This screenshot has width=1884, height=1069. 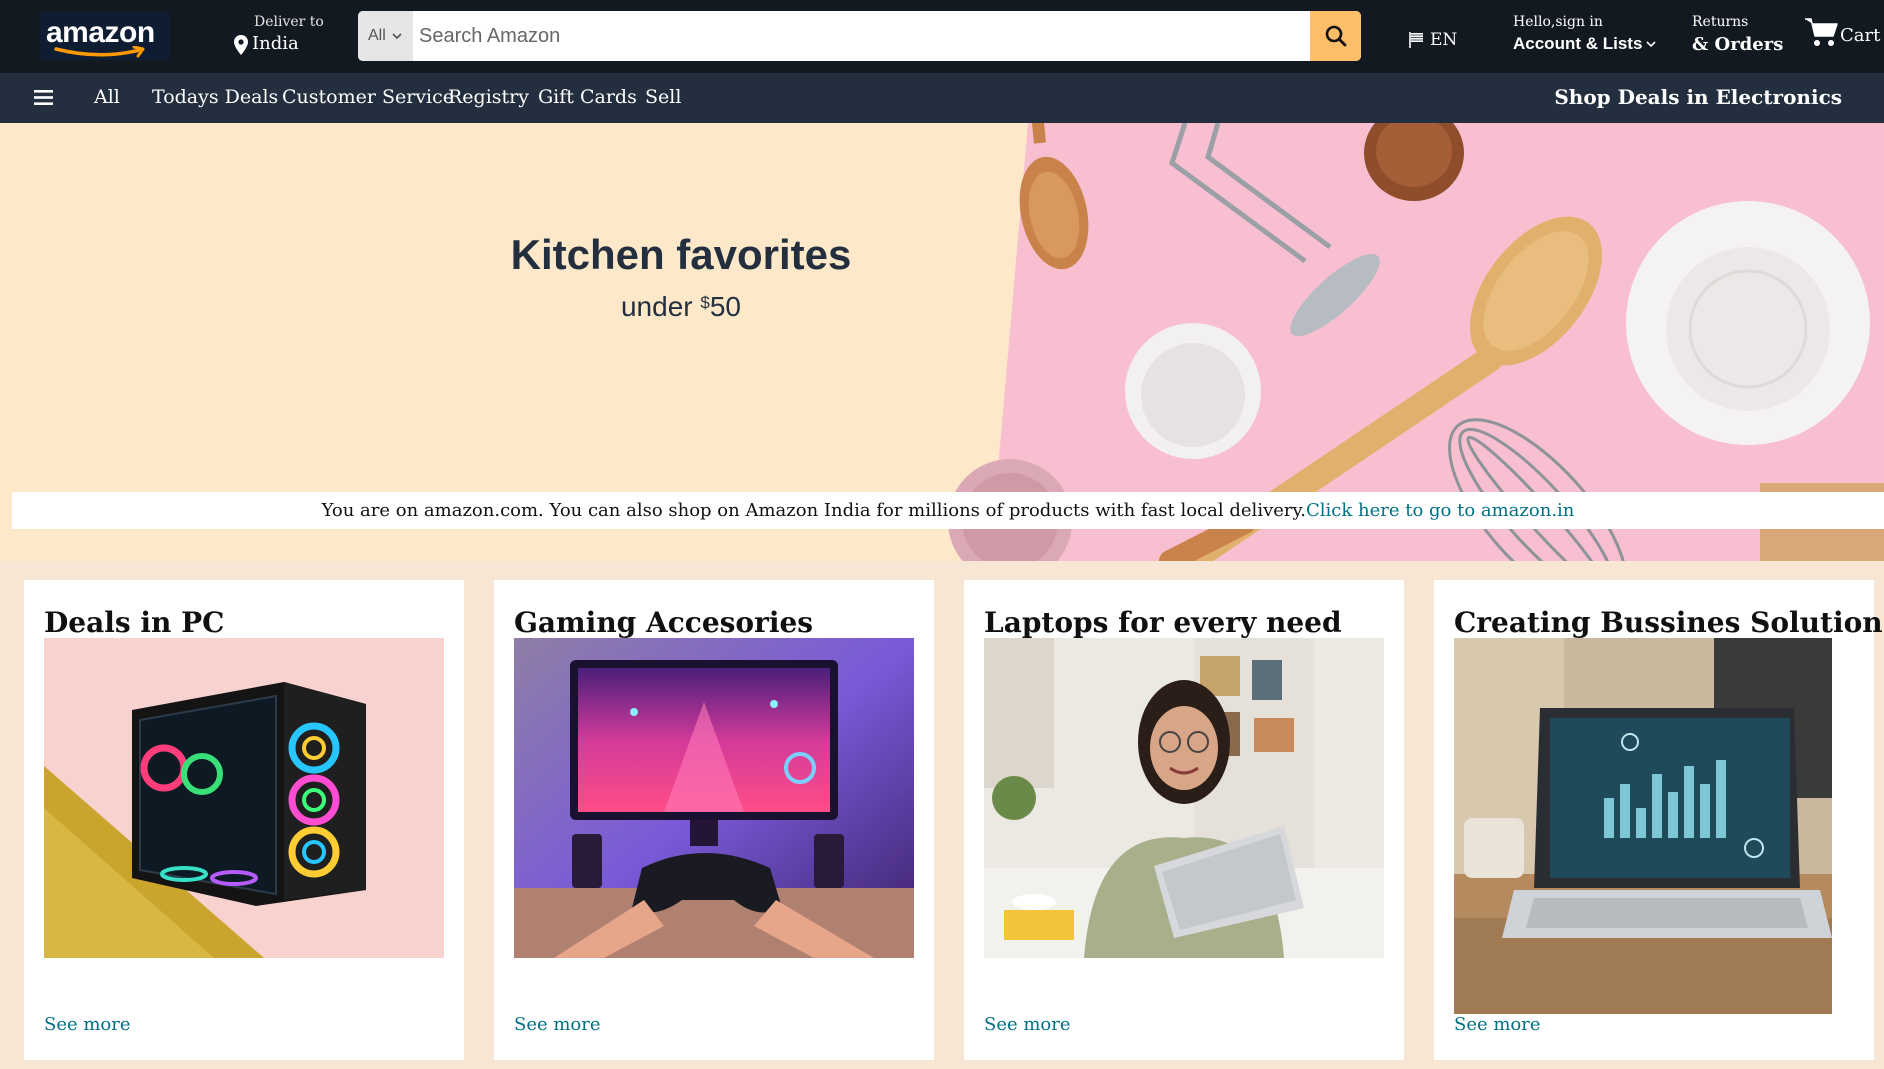 What do you see at coordinates (705, 302) in the screenshot?
I see `hero-currency: $` at bounding box center [705, 302].